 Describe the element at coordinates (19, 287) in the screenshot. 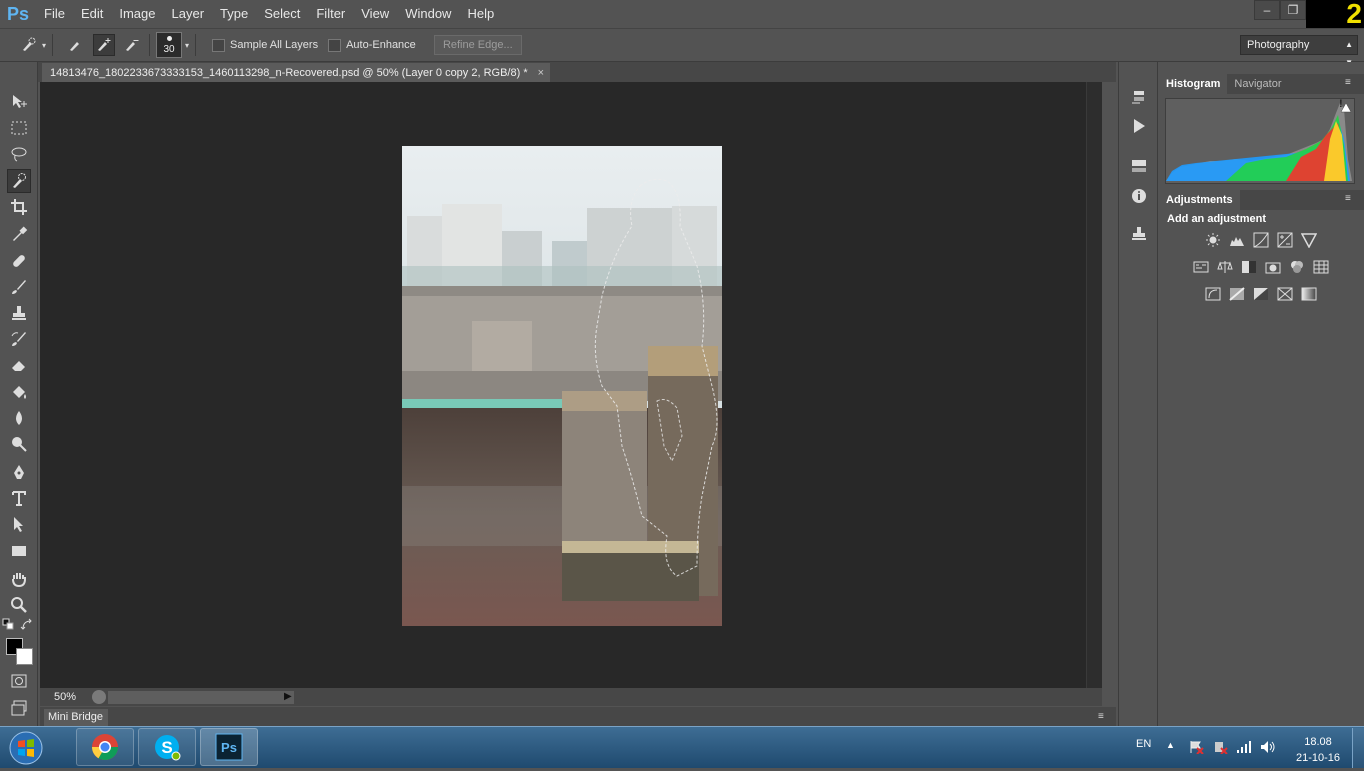

I see `brush-tool-icon` at that location.